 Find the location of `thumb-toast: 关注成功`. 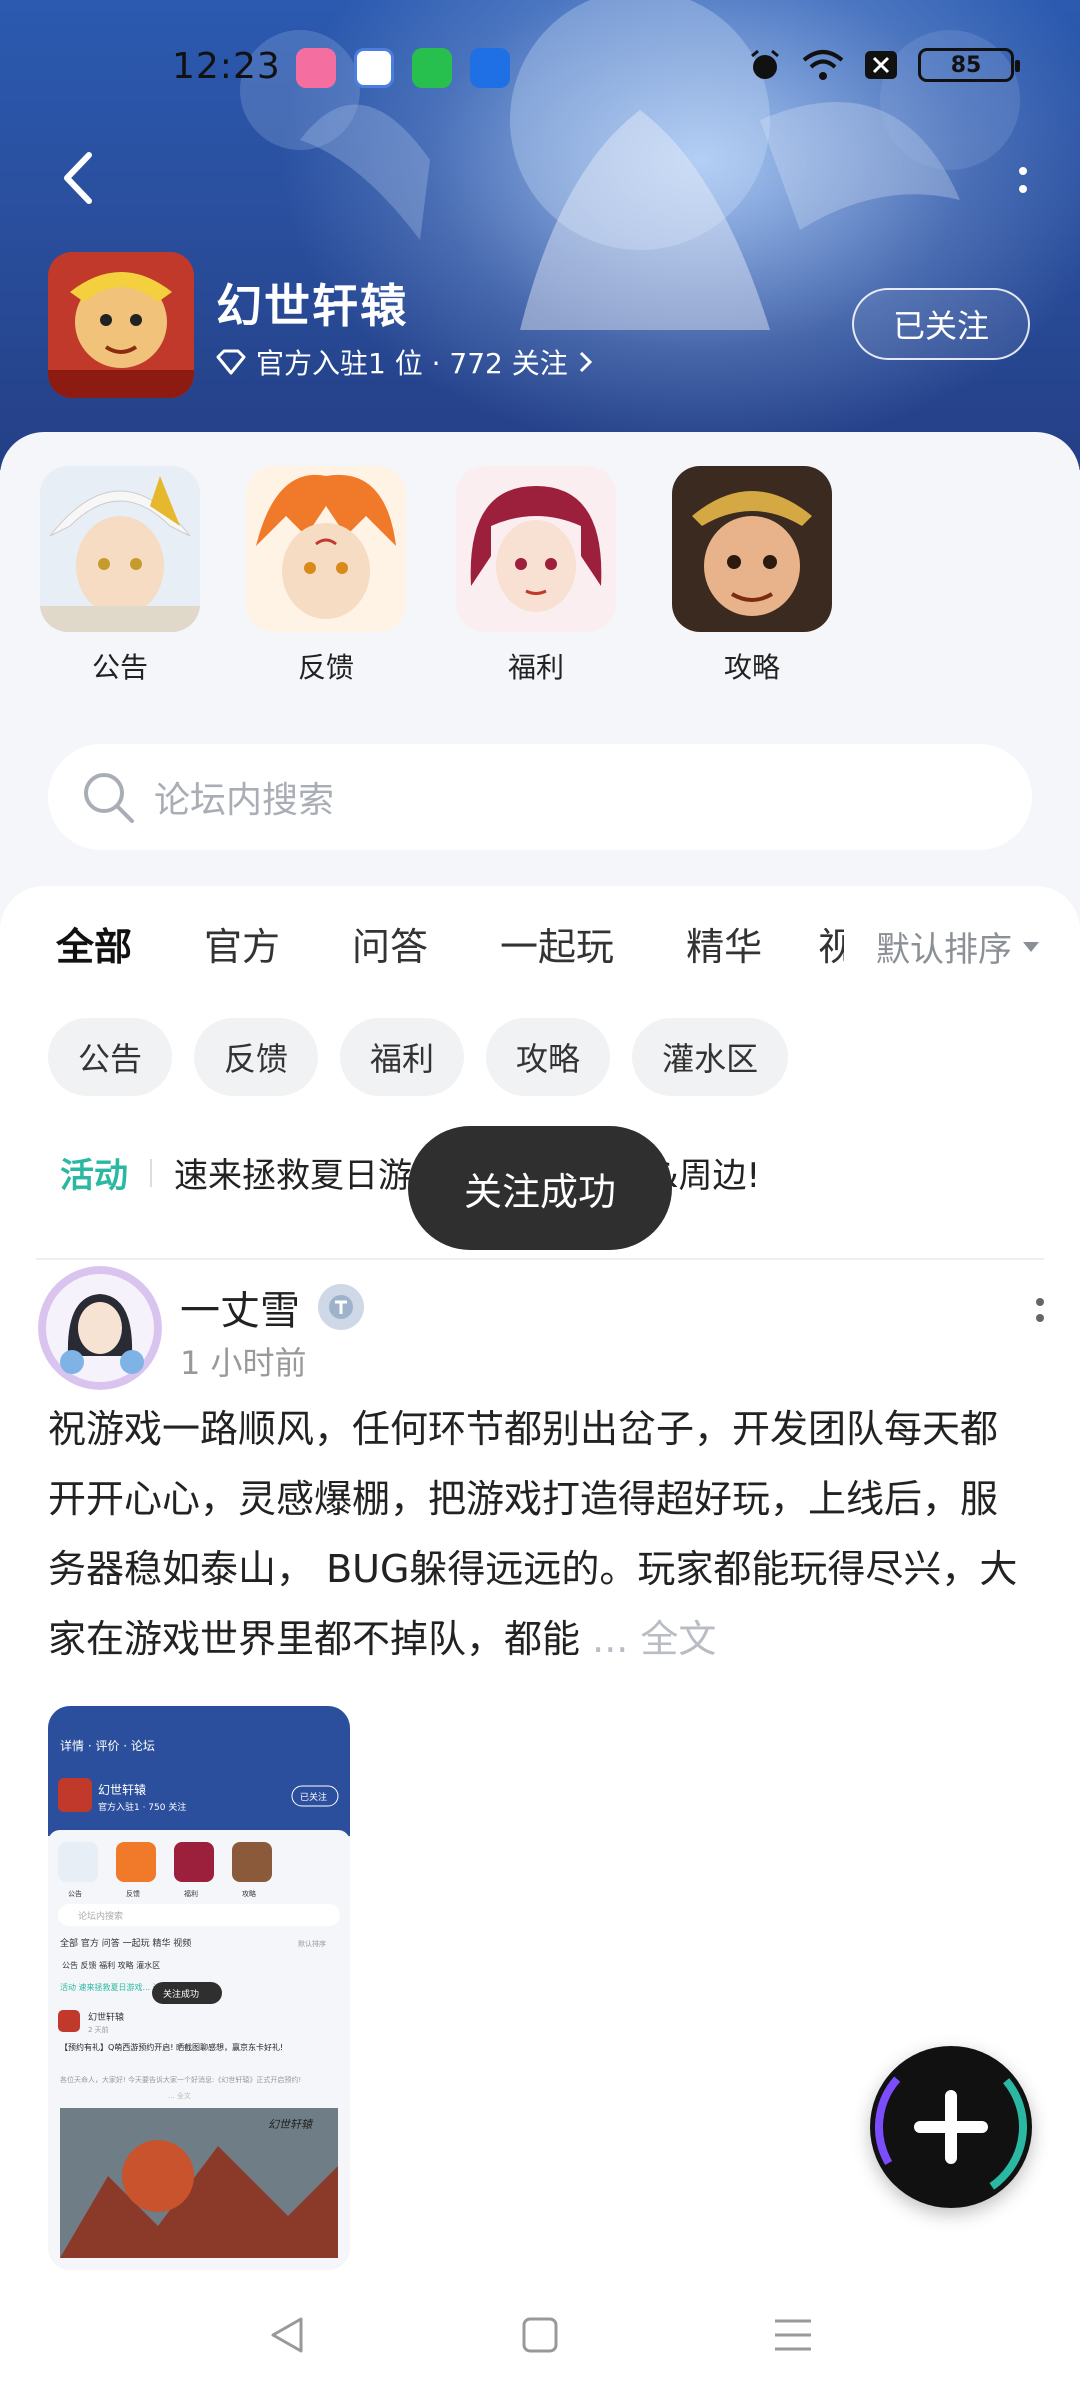

thumb-toast: 关注成功 is located at coordinates (181, 1994).